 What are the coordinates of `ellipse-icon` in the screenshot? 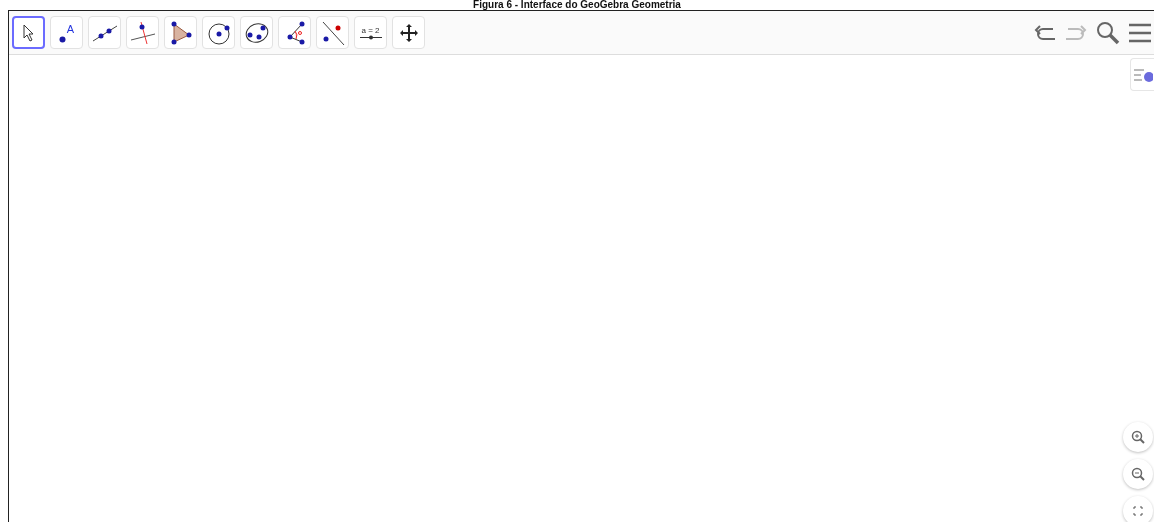 It's located at (256, 32).